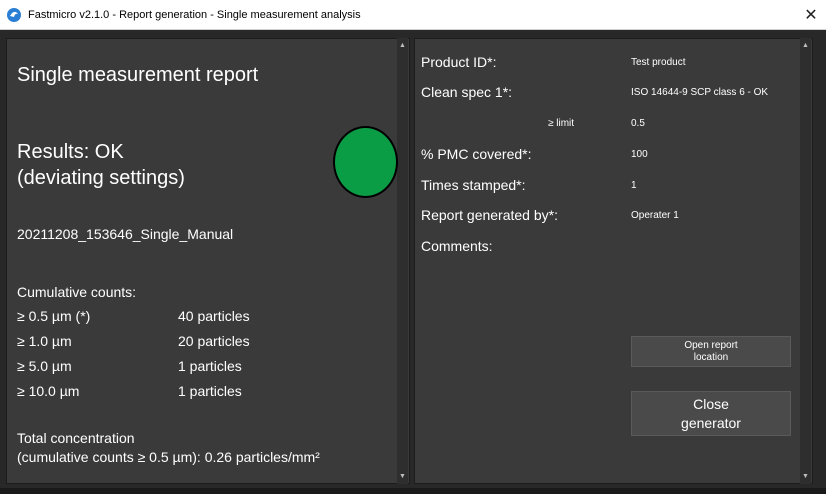 The height and width of the screenshot is (494, 826). What do you see at coordinates (711, 345) in the screenshot?
I see `open-report-button-label: Open report` at bounding box center [711, 345].